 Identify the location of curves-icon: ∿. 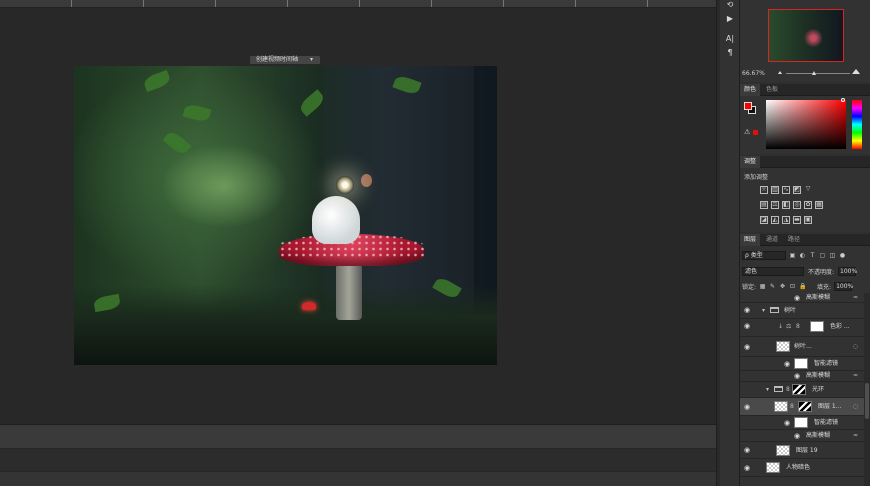
(786, 190).